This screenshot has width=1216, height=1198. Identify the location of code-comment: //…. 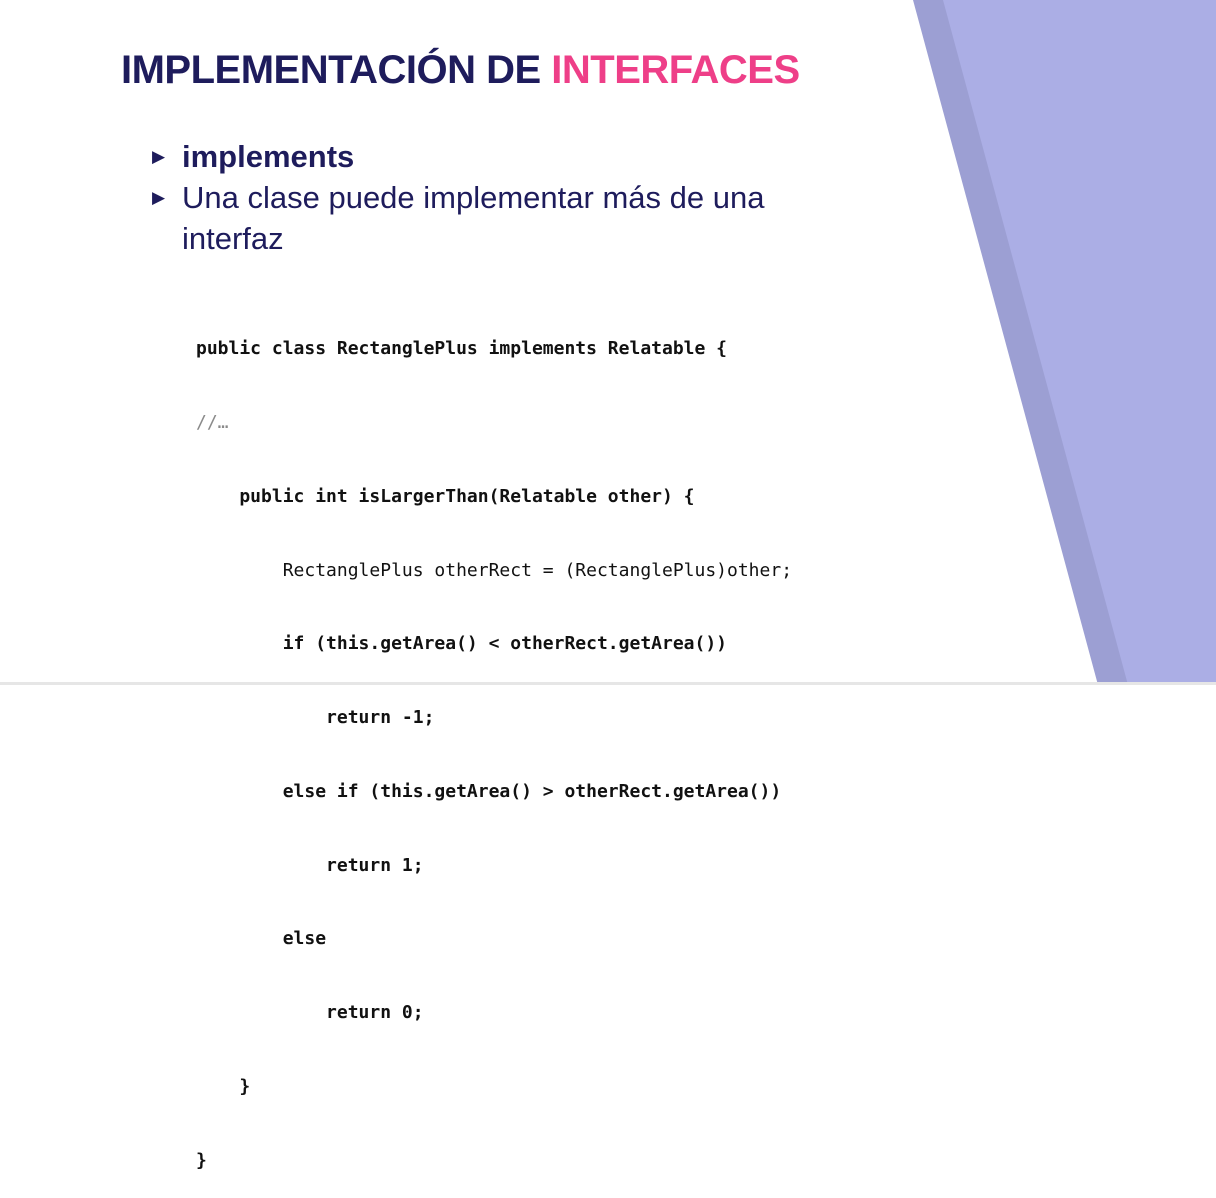
(212, 422).